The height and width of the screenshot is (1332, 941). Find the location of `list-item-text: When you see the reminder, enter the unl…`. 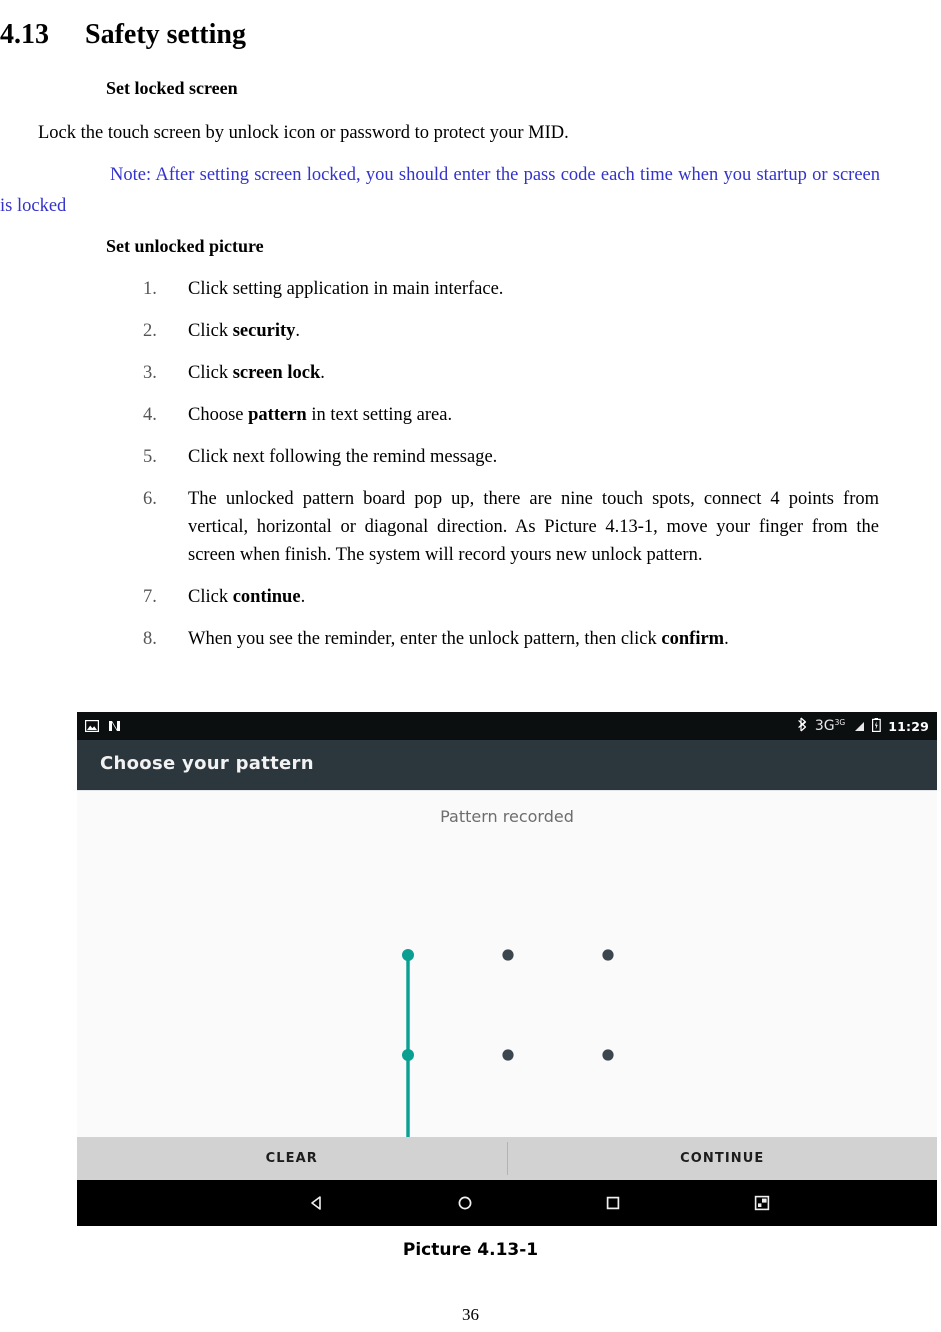

list-item-text: When you see the reminder, enter the unl… is located at coordinates (425, 639).